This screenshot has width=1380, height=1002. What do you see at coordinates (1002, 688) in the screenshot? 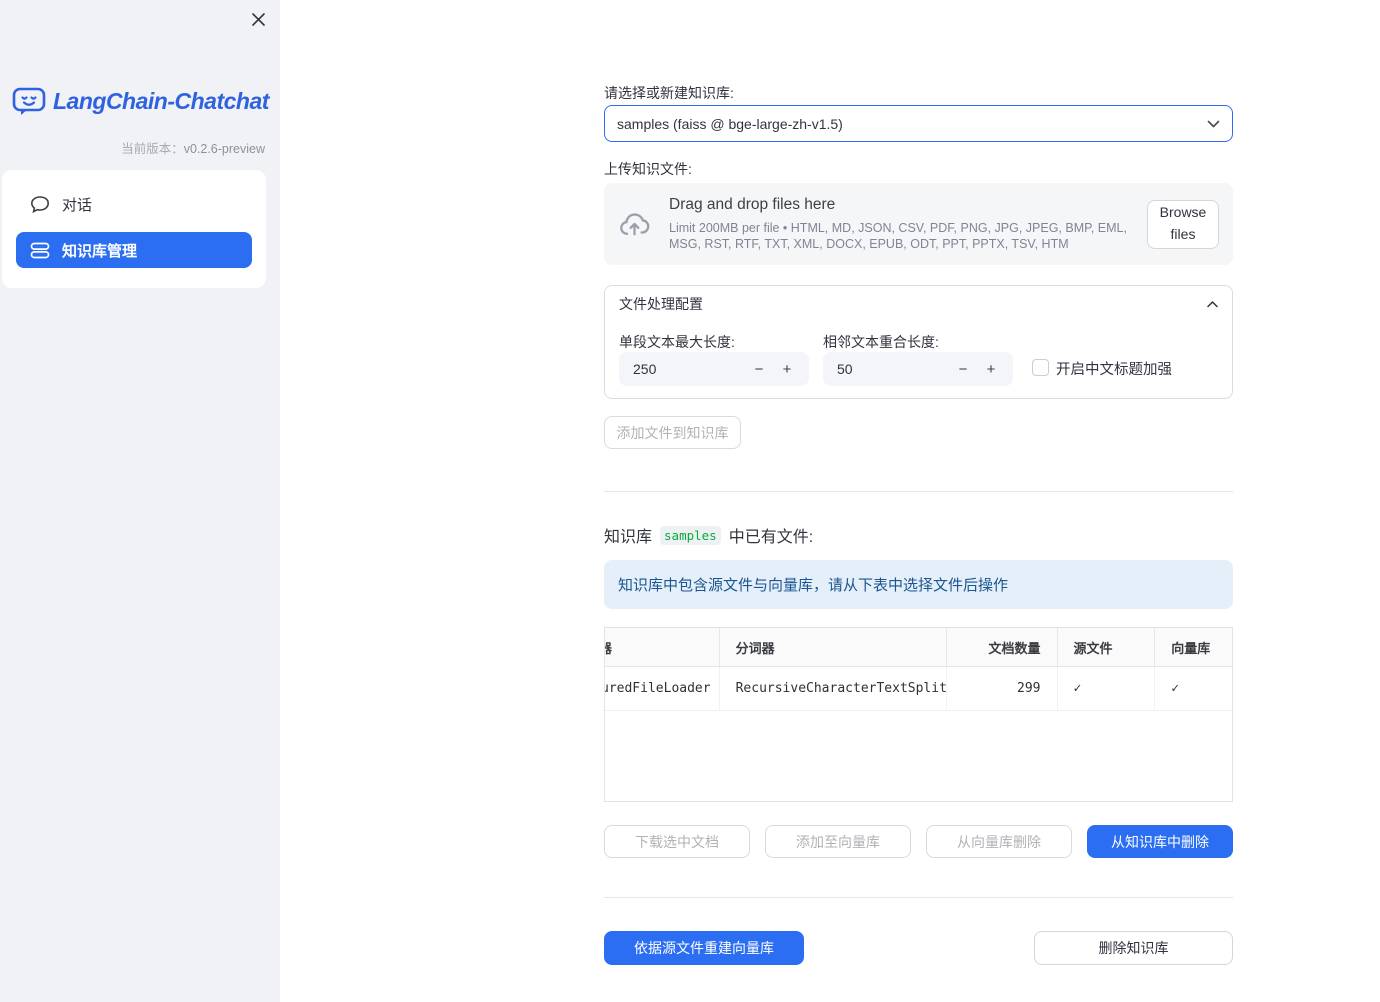
I see `cell-doc-count: 299` at bounding box center [1002, 688].